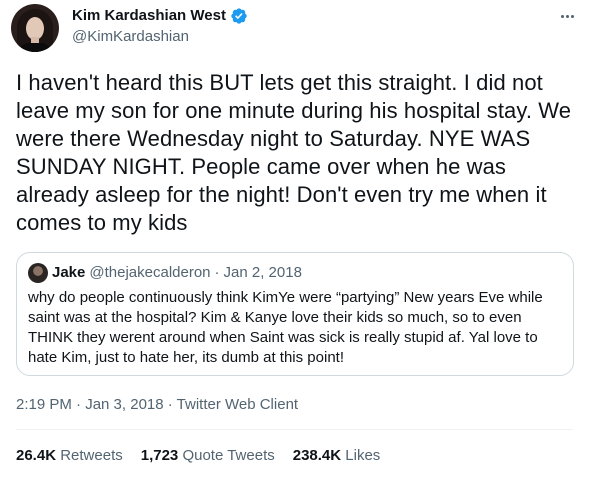  Describe the element at coordinates (363, 455) in the screenshot. I see `likes-label: Likes` at that location.